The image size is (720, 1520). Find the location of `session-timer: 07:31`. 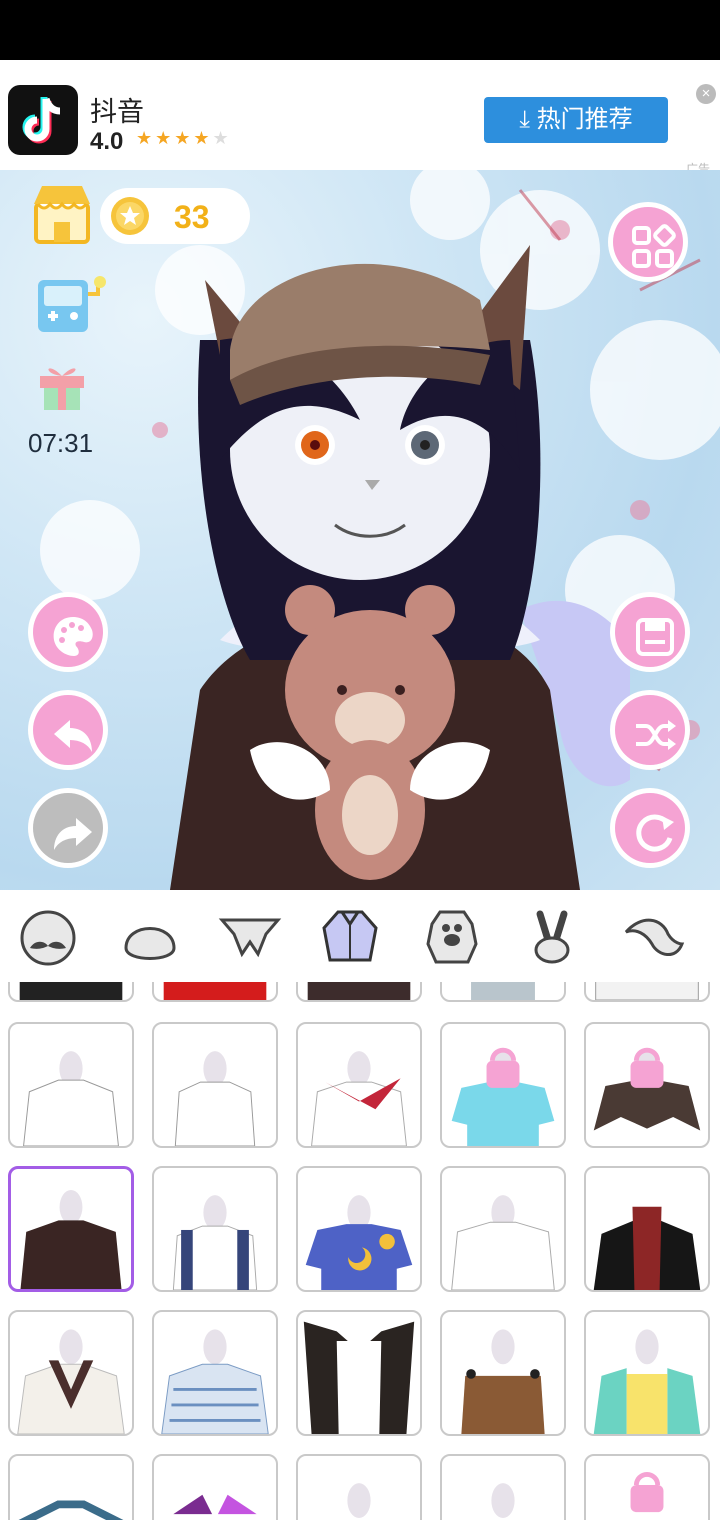

session-timer: 07:31 is located at coordinates (61, 443).